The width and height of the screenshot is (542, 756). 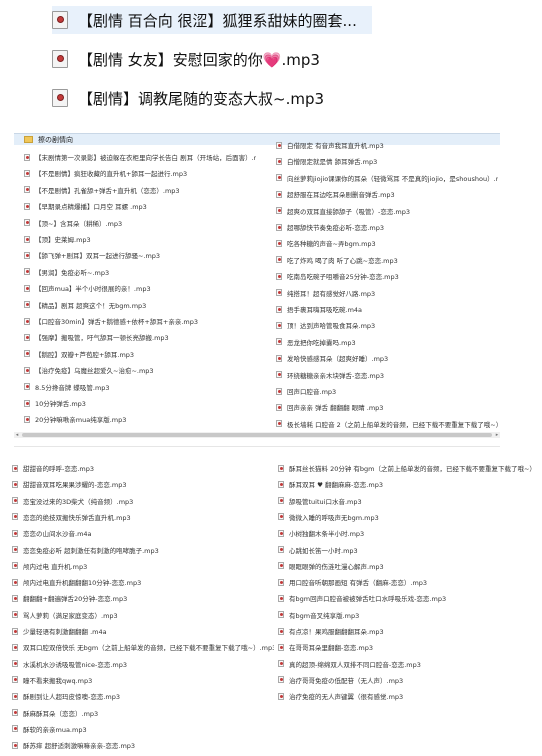 What do you see at coordinates (143, 631) in the screenshot?
I see `list-item: 少量轻语有刺激翻翻翻 .m4a` at bounding box center [143, 631].